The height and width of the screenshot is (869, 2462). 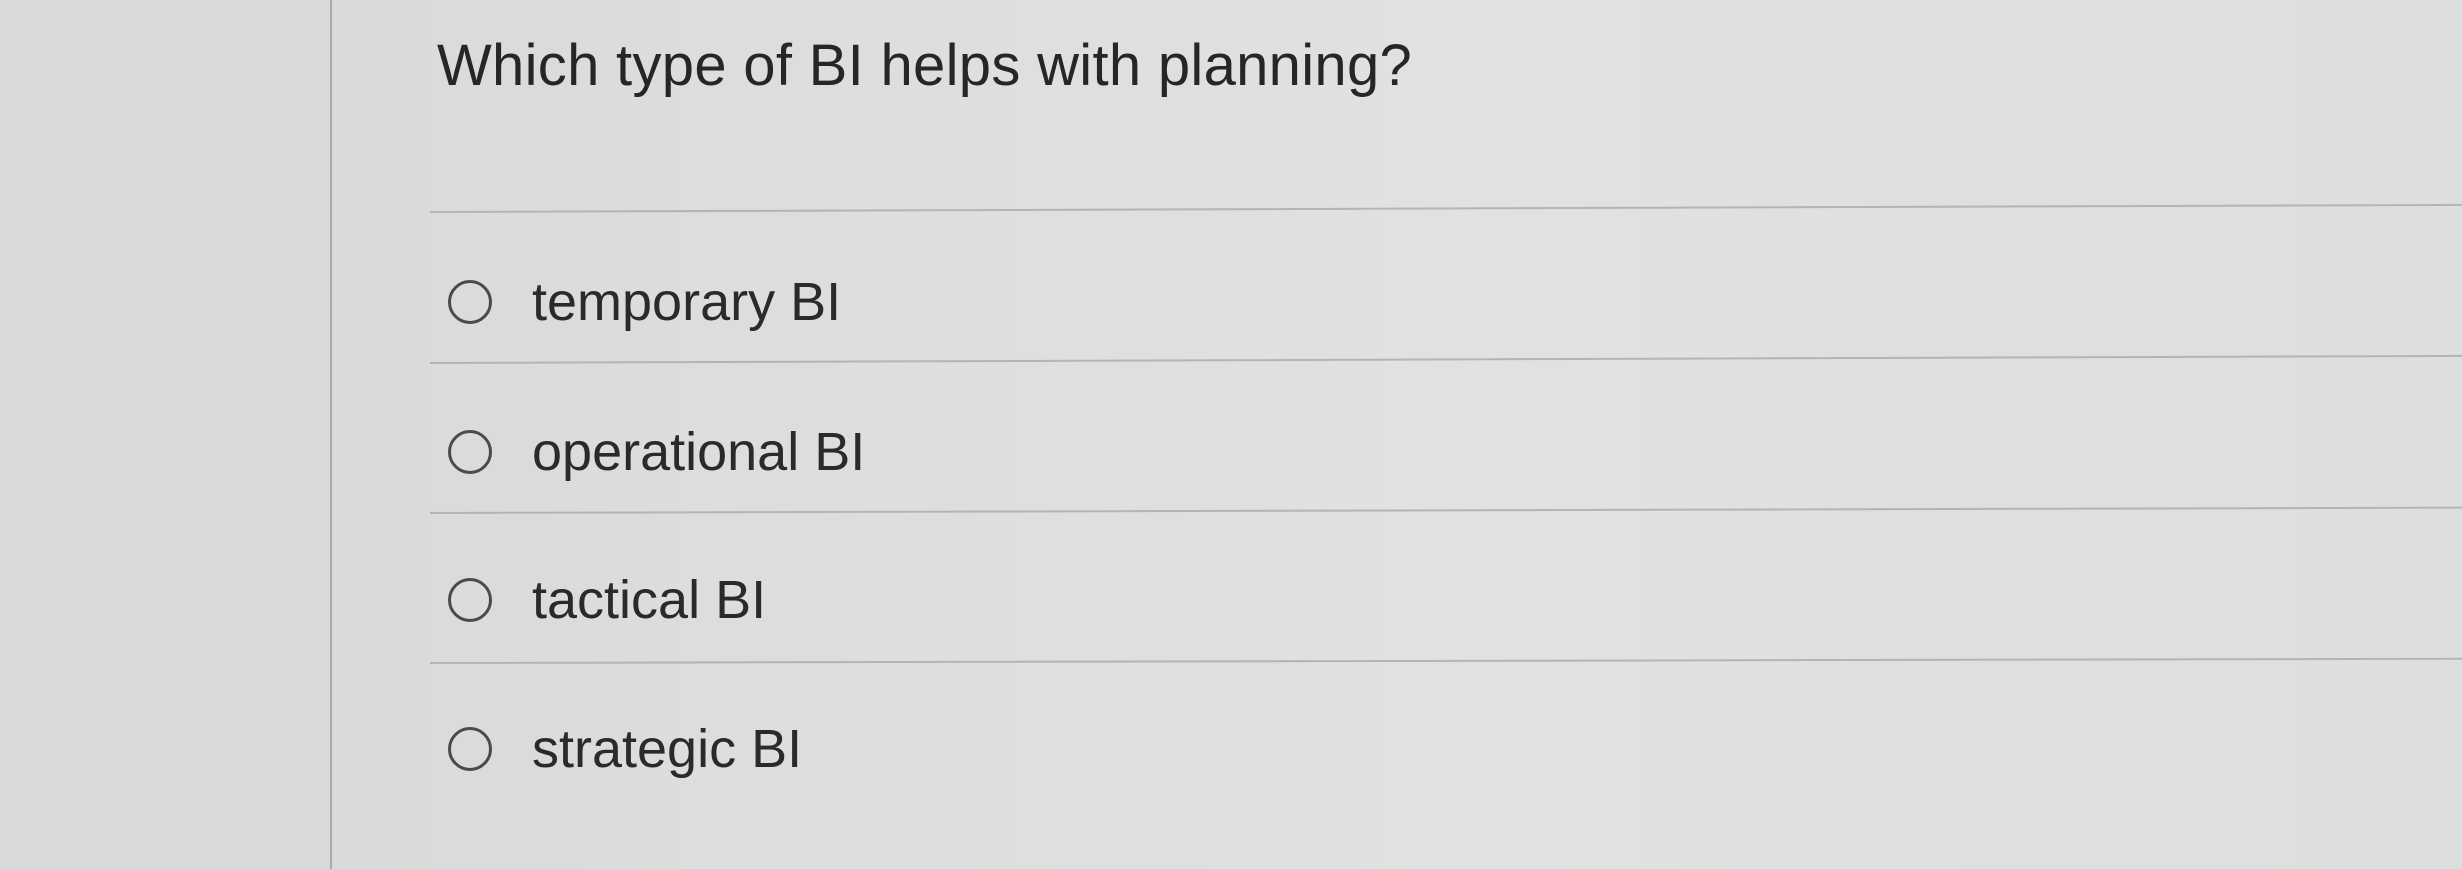 I want to click on option-temporary-bi: temporary BI, so click(x=644, y=302).